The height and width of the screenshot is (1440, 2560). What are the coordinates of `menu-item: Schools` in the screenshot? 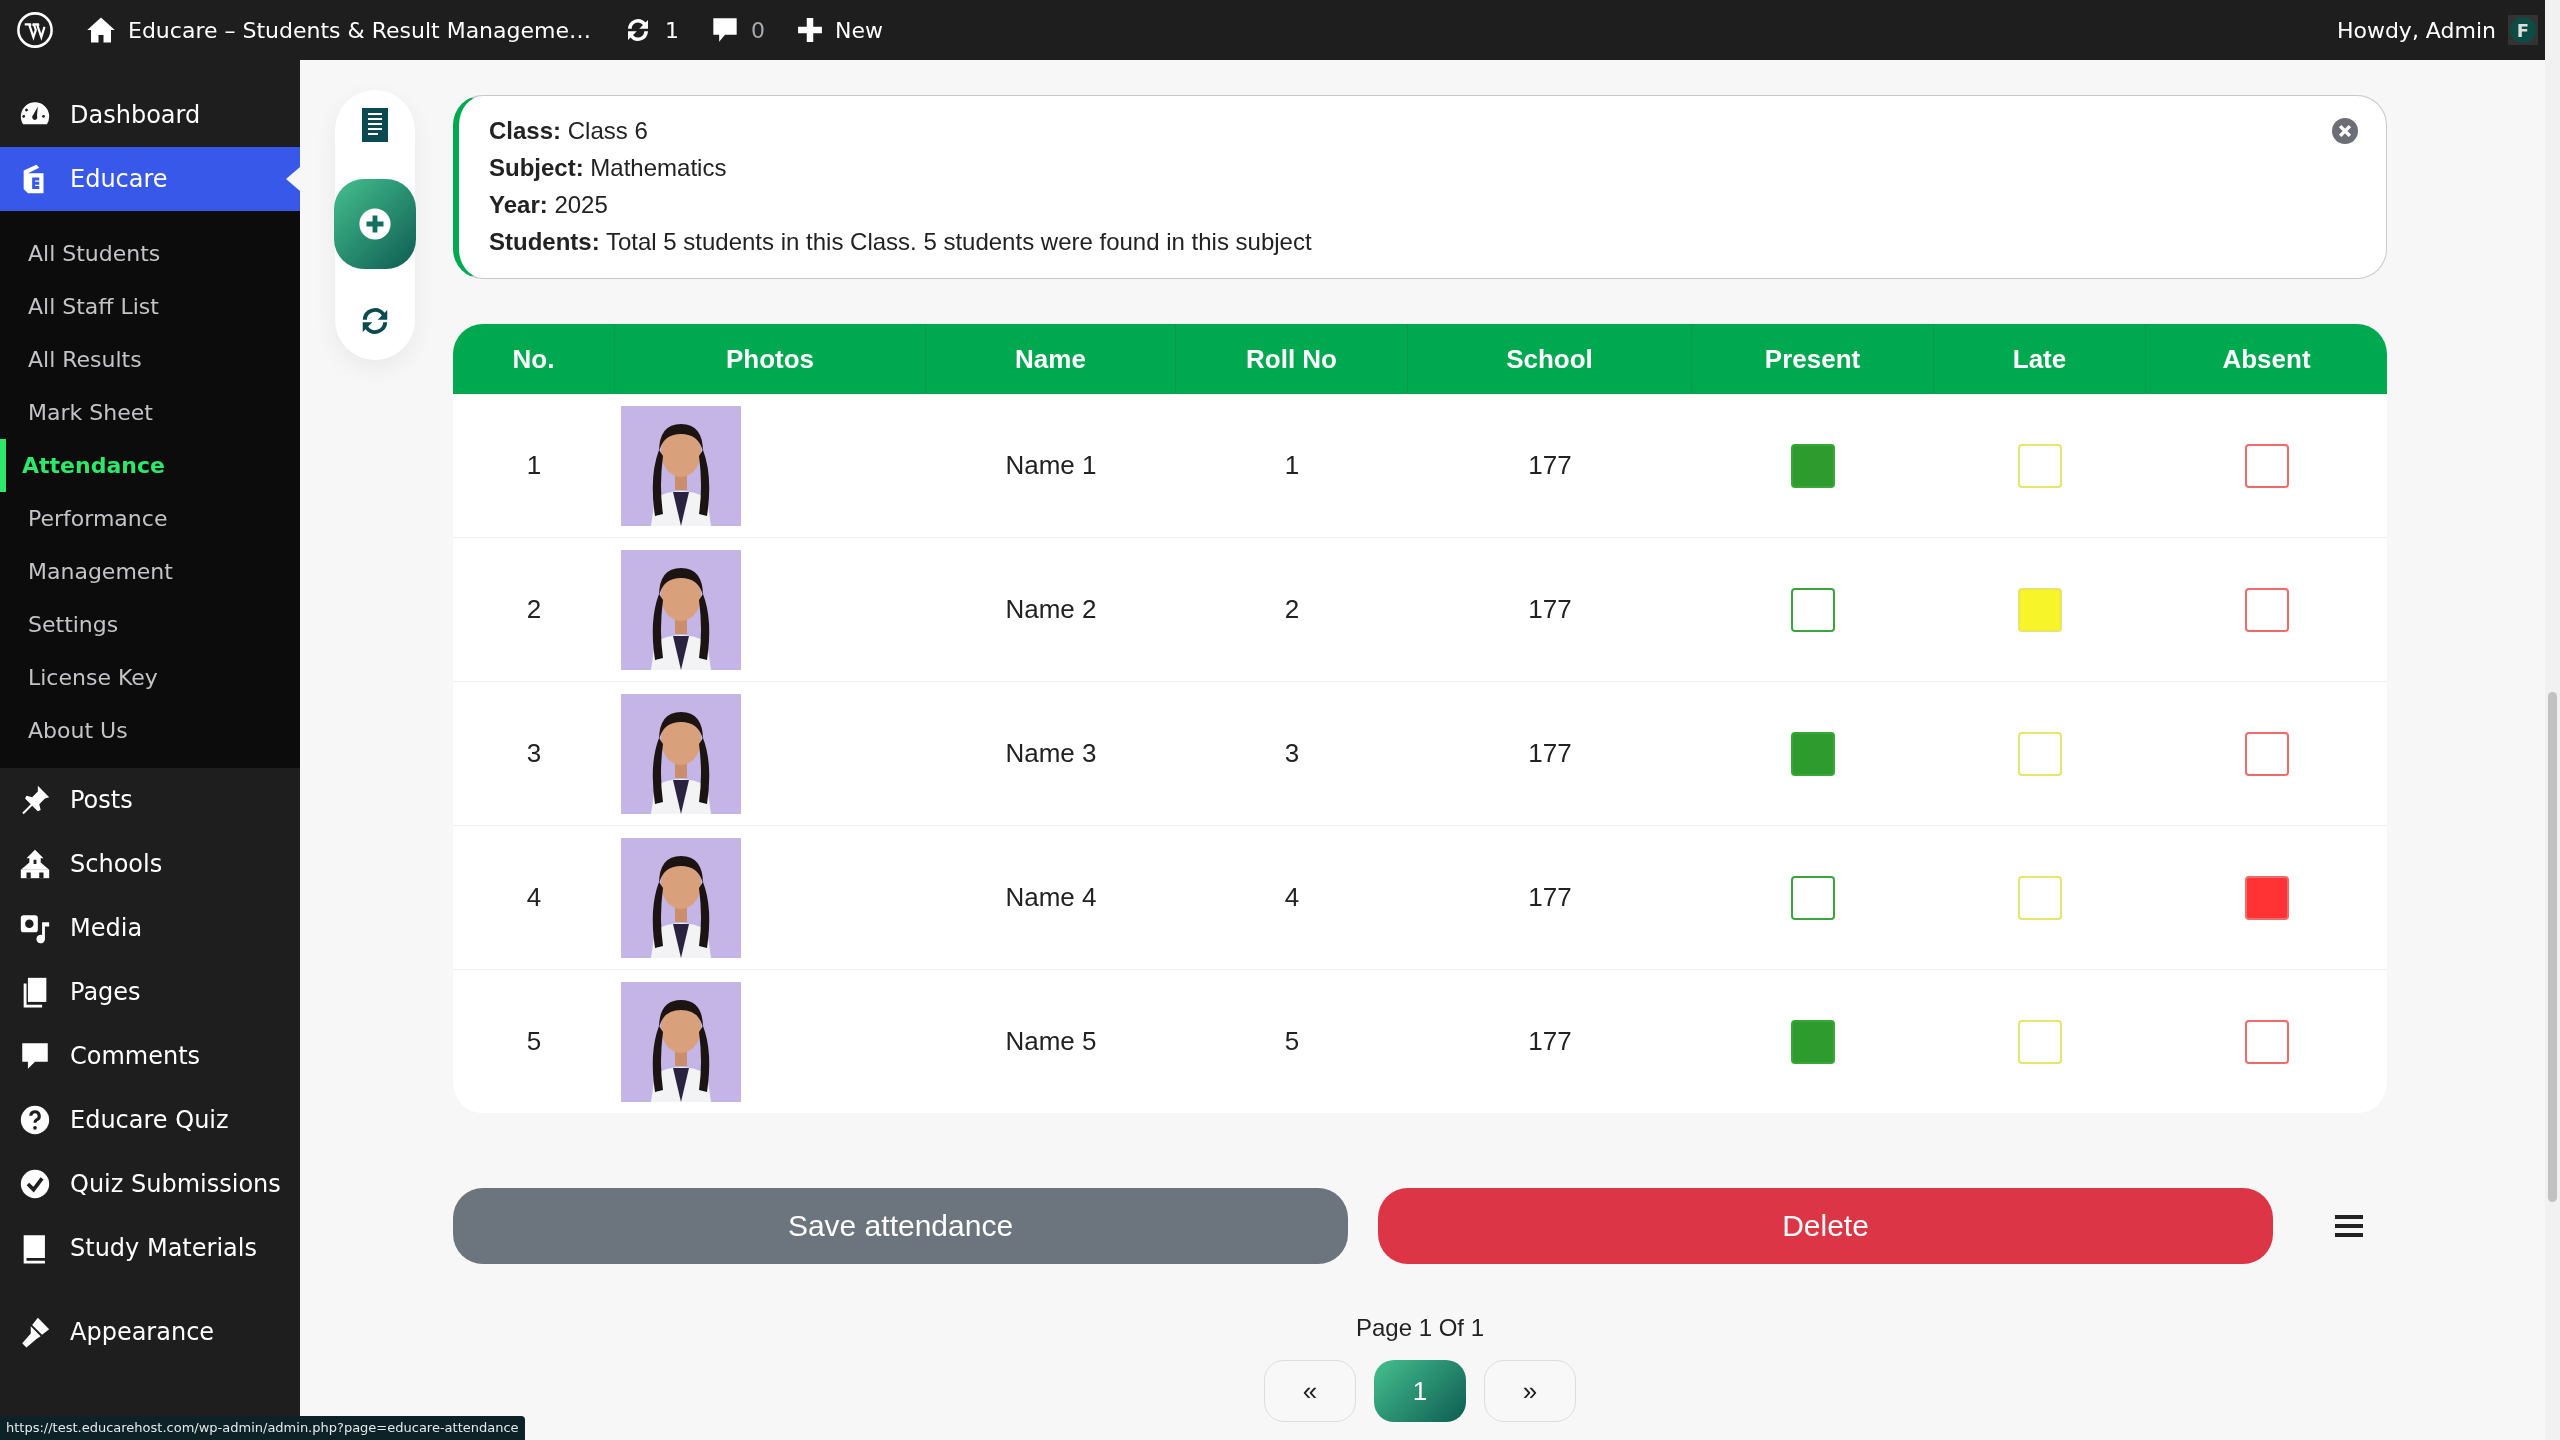 It's located at (150, 864).